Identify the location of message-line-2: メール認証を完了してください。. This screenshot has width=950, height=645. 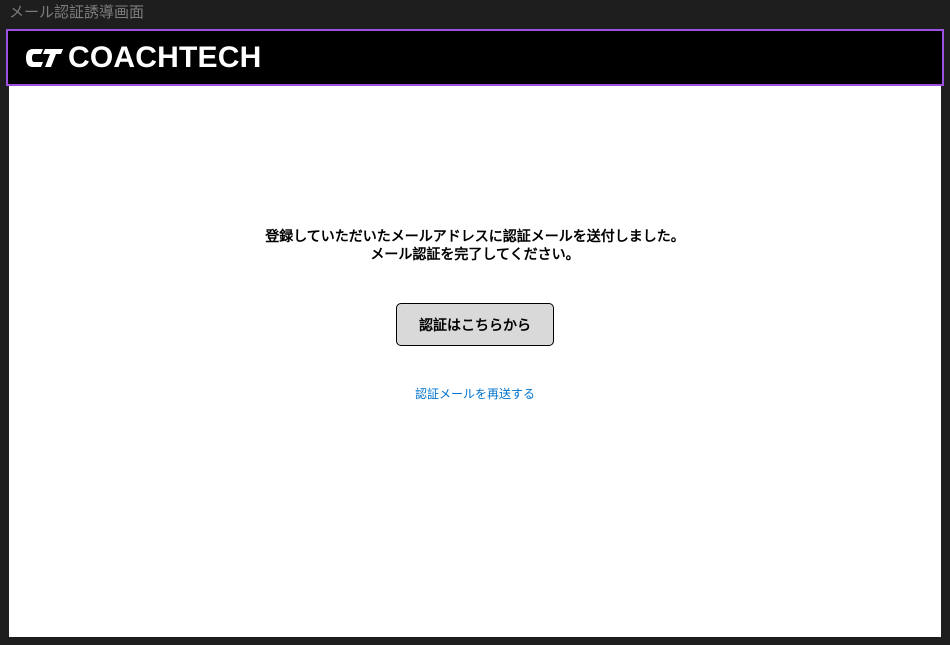
(475, 255).